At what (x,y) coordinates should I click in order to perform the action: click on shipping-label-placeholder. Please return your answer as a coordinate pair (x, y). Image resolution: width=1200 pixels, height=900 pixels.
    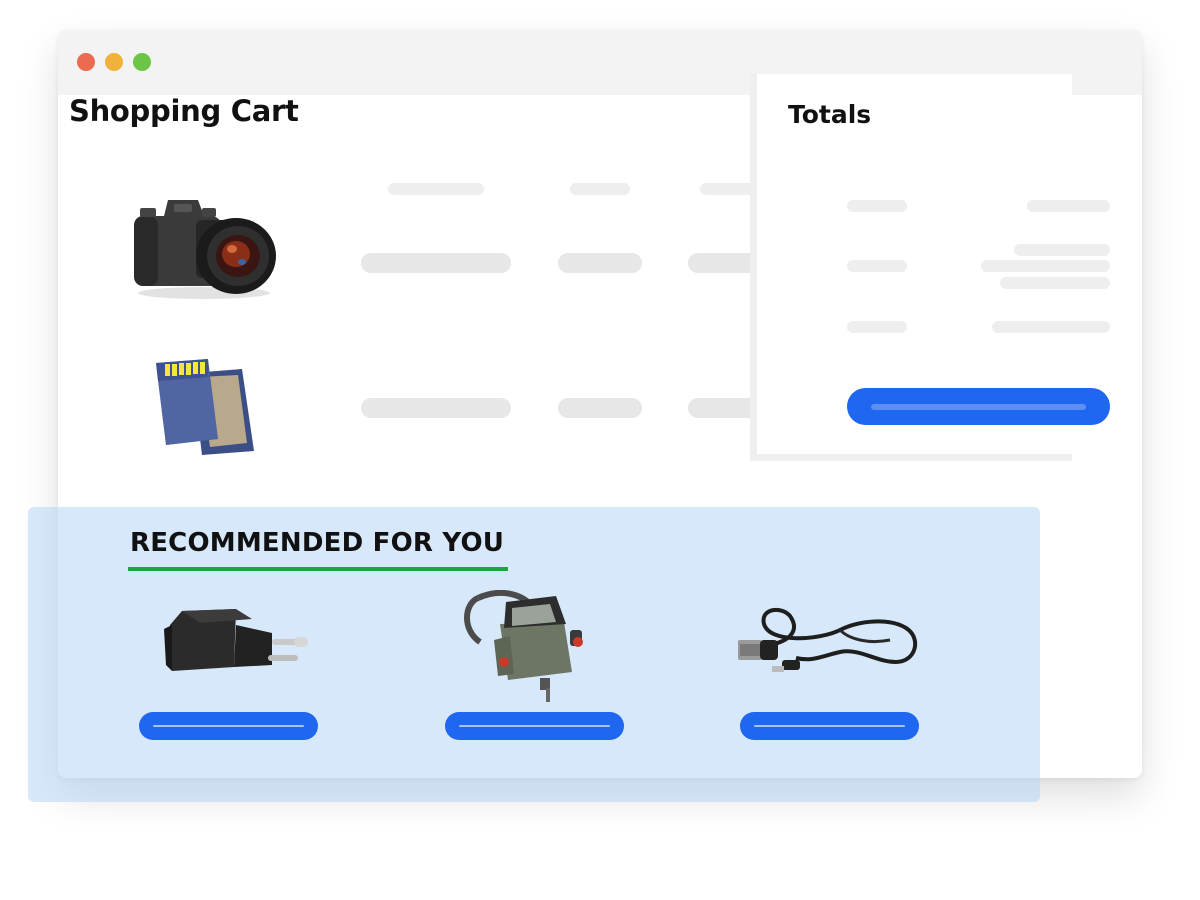
    Looking at the image, I should click on (877, 266).